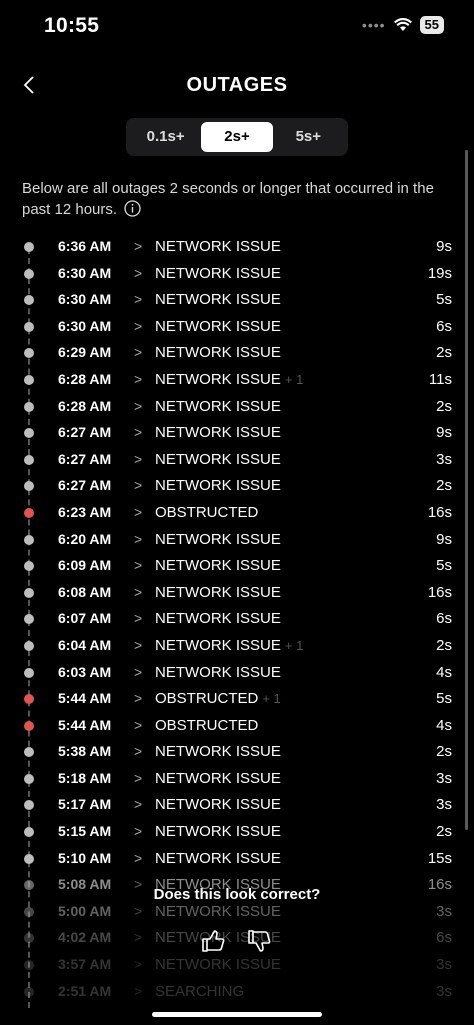  I want to click on outage-row: 6:27 AM > NETWORK ISSUE 3s, so click(237, 460).